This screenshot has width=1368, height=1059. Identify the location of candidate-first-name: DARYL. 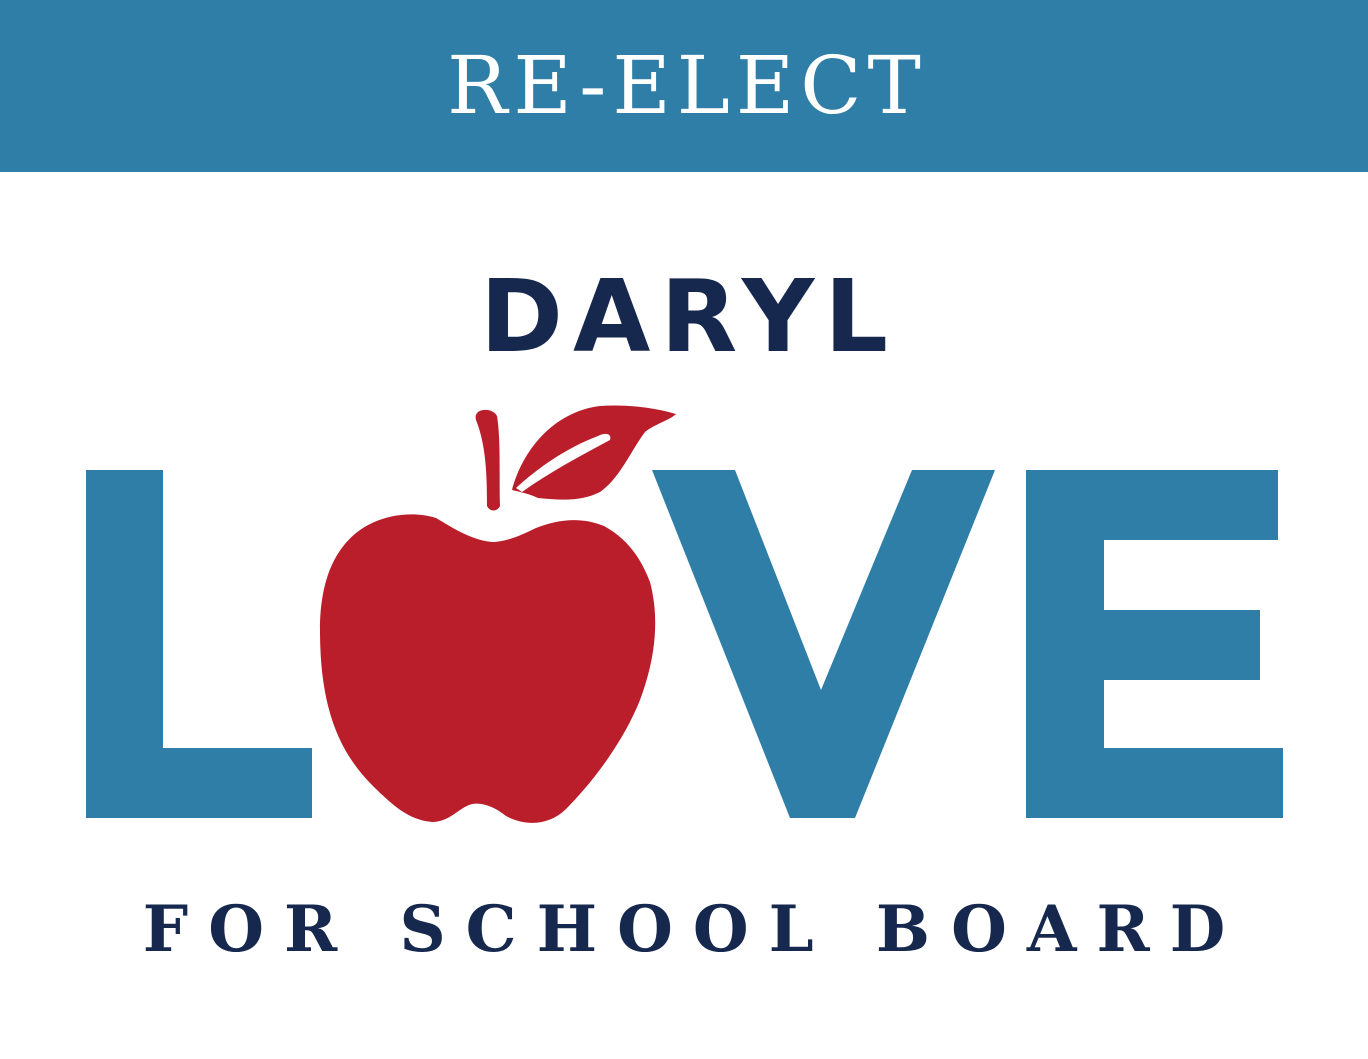
(689, 316).